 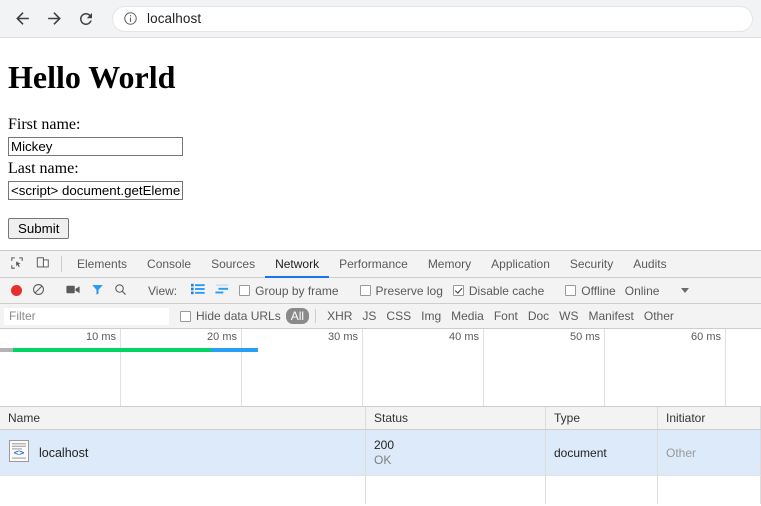 I want to click on waterfall-view-icon, so click(x=222, y=290).